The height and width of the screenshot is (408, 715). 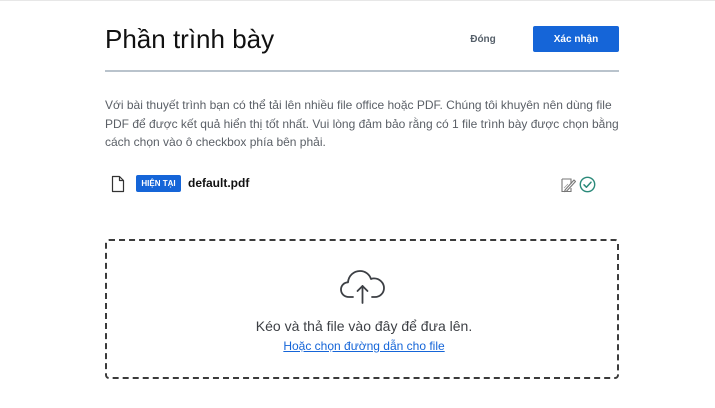 I want to click on close-button: Đóng, so click(x=483, y=39).